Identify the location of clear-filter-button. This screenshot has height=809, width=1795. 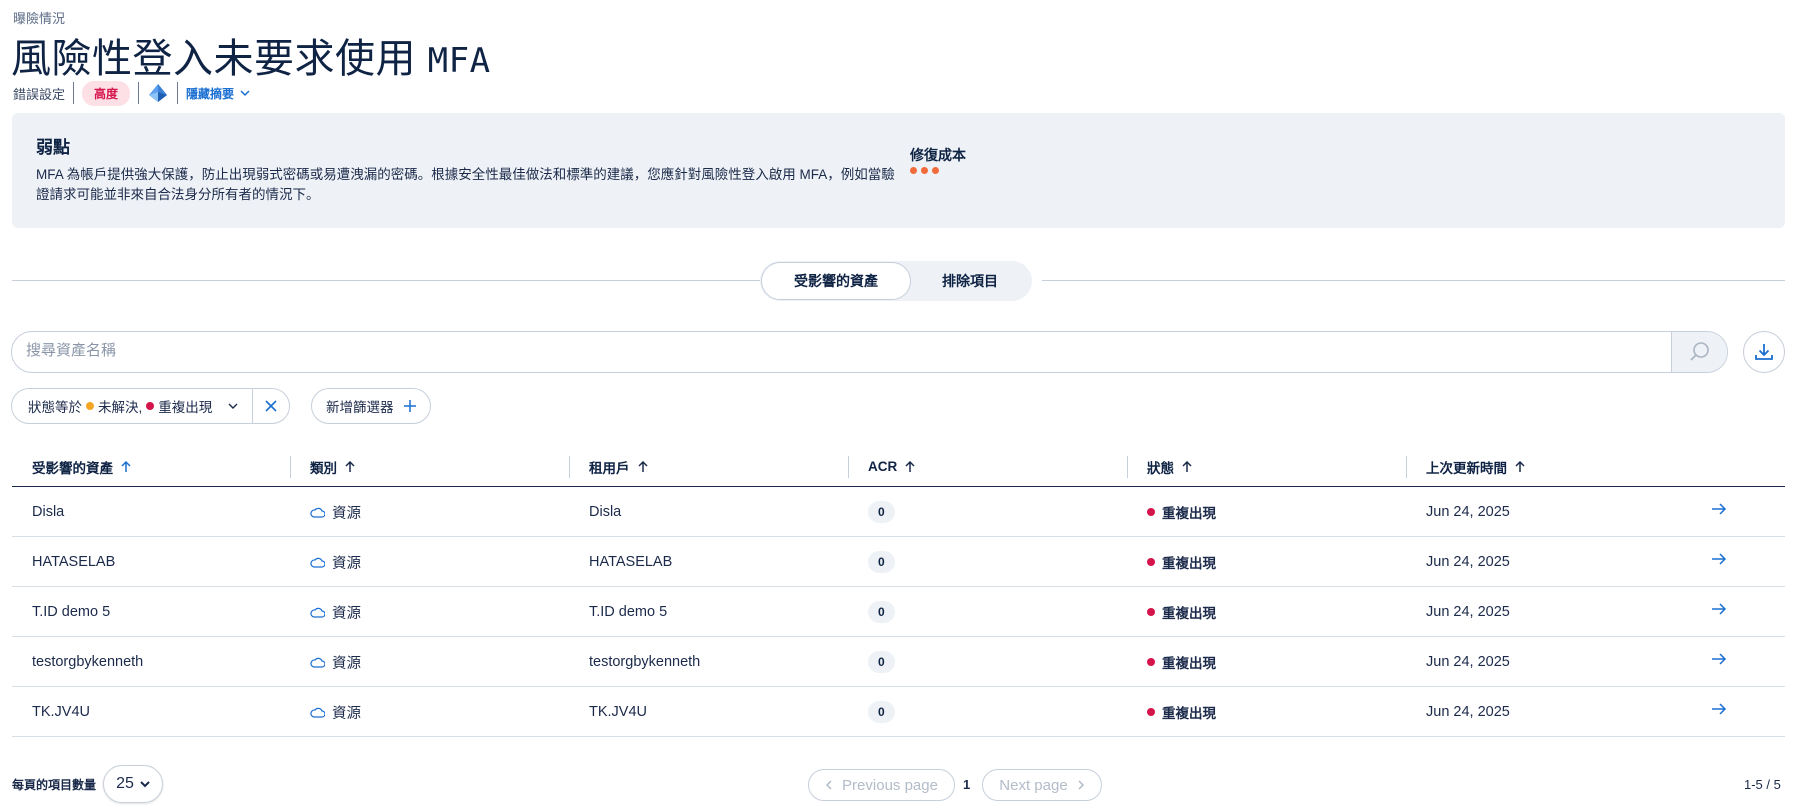
(271, 406).